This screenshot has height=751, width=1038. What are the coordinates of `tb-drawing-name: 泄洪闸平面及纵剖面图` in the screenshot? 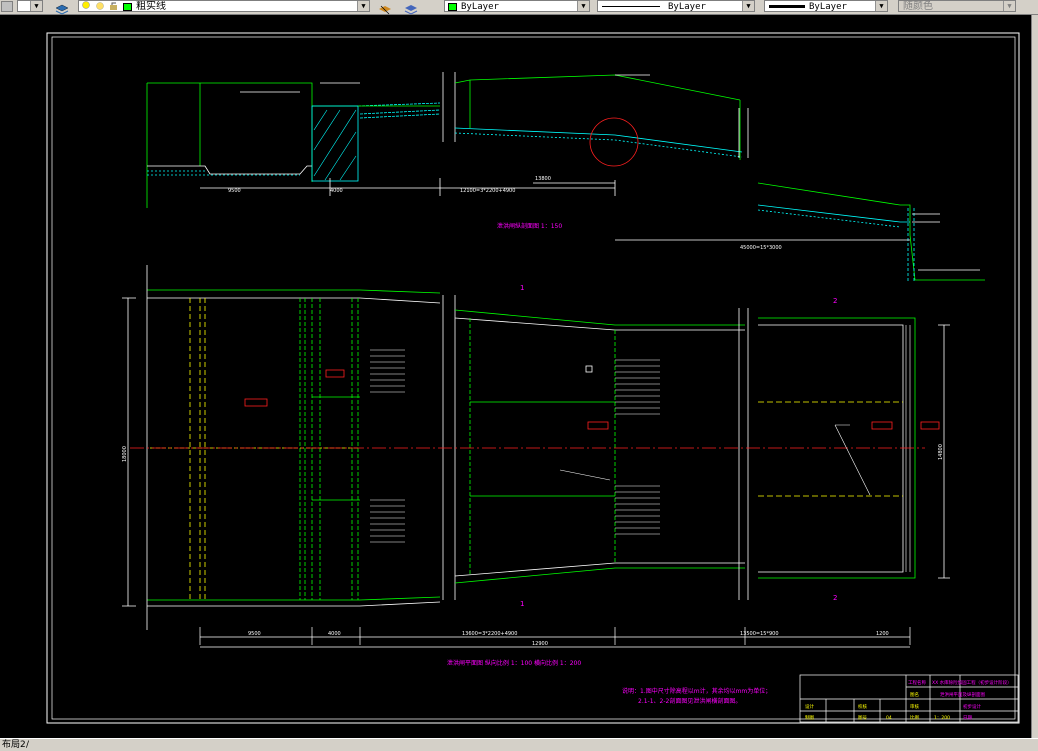 It's located at (962, 694).